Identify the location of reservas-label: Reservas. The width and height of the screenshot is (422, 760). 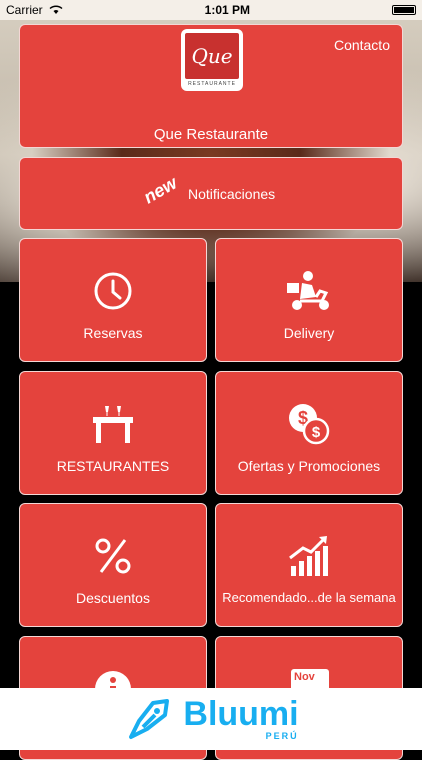
(113, 333).